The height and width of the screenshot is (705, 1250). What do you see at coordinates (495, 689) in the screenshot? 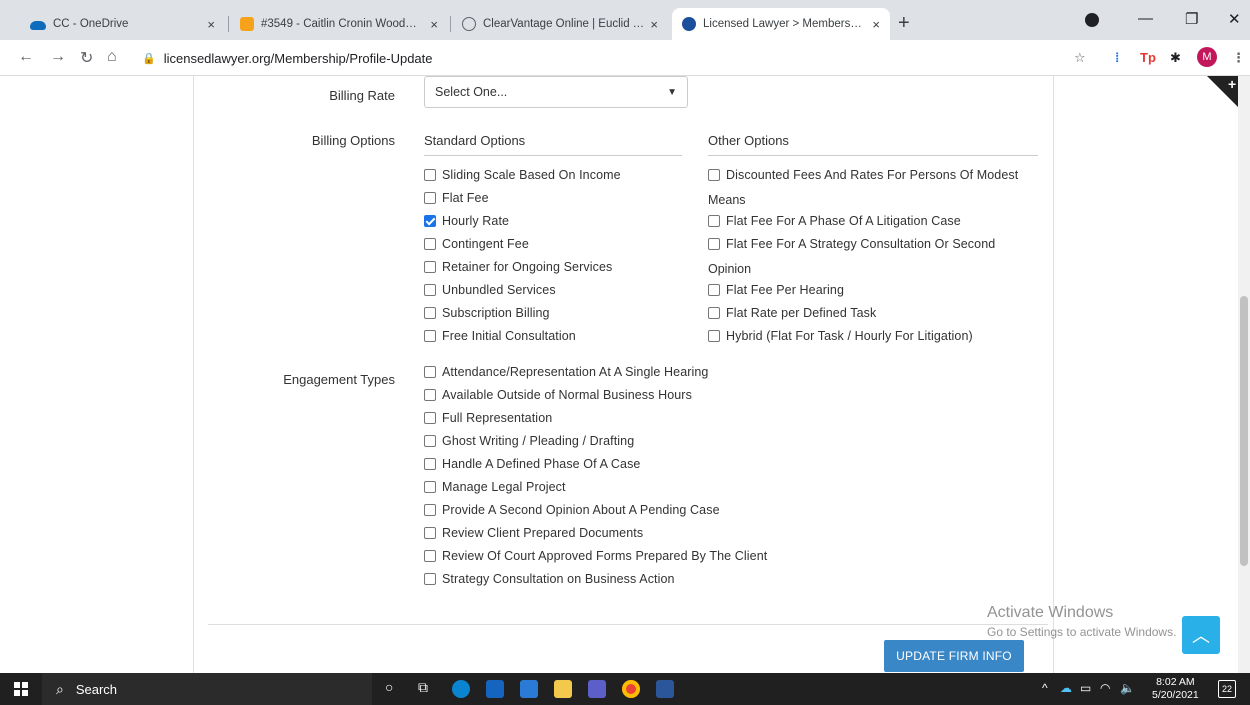
I see `outlook-icon` at bounding box center [495, 689].